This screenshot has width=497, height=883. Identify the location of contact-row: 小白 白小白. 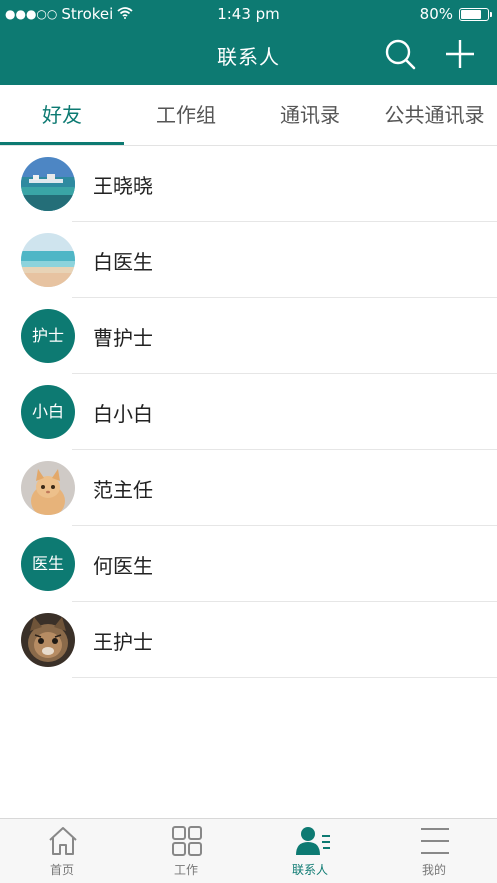
(248, 412).